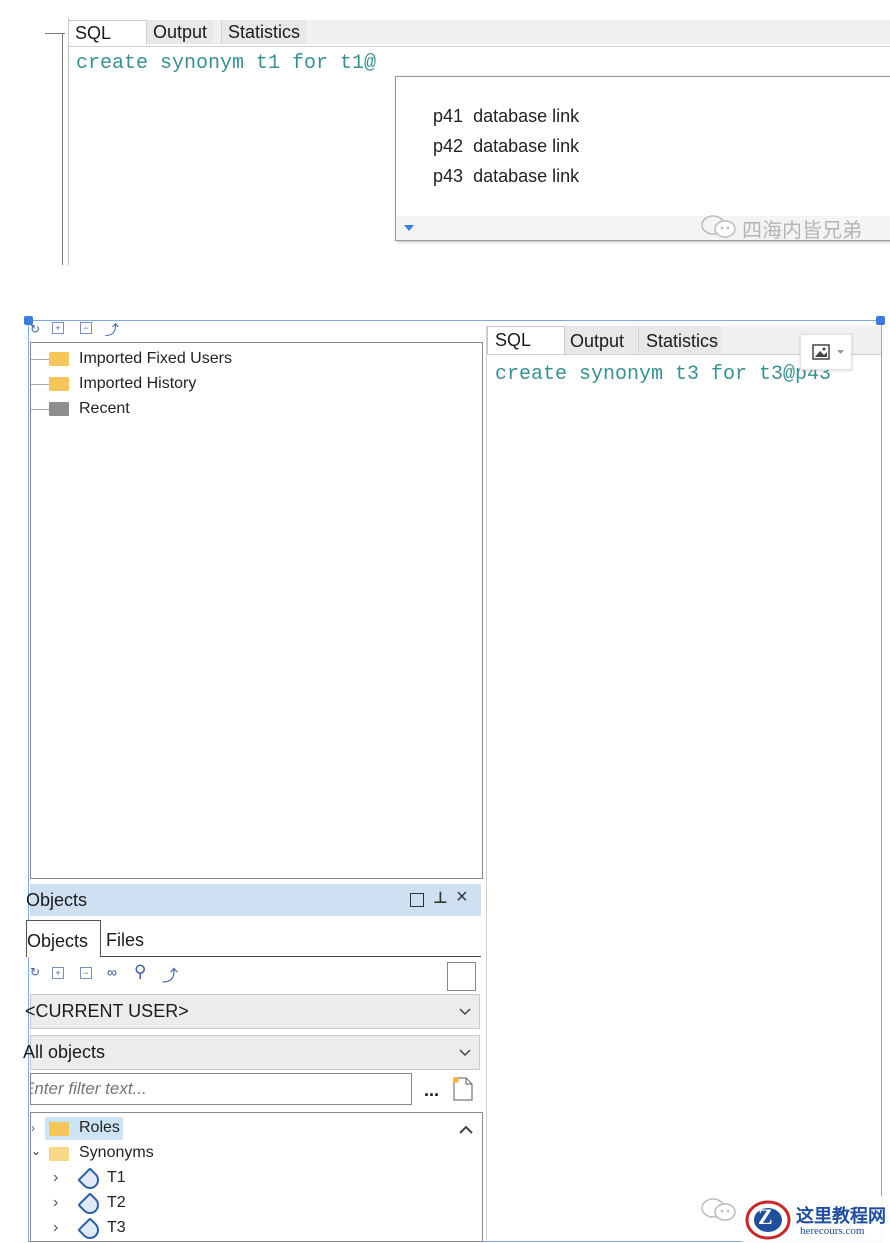 This screenshot has height=1243, width=890. I want to click on tree-item-label: Recent, so click(104, 408).